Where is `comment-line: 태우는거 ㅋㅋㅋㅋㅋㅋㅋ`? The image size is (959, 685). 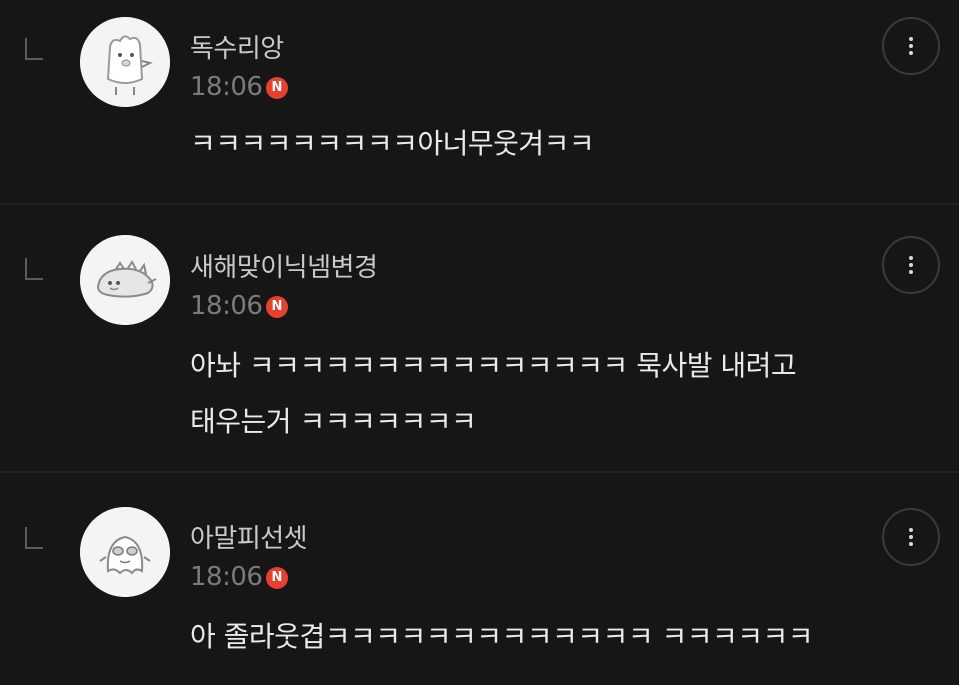 comment-line: 태우는거 ㅋㅋㅋㅋㅋㅋㅋ is located at coordinates (333, 421).